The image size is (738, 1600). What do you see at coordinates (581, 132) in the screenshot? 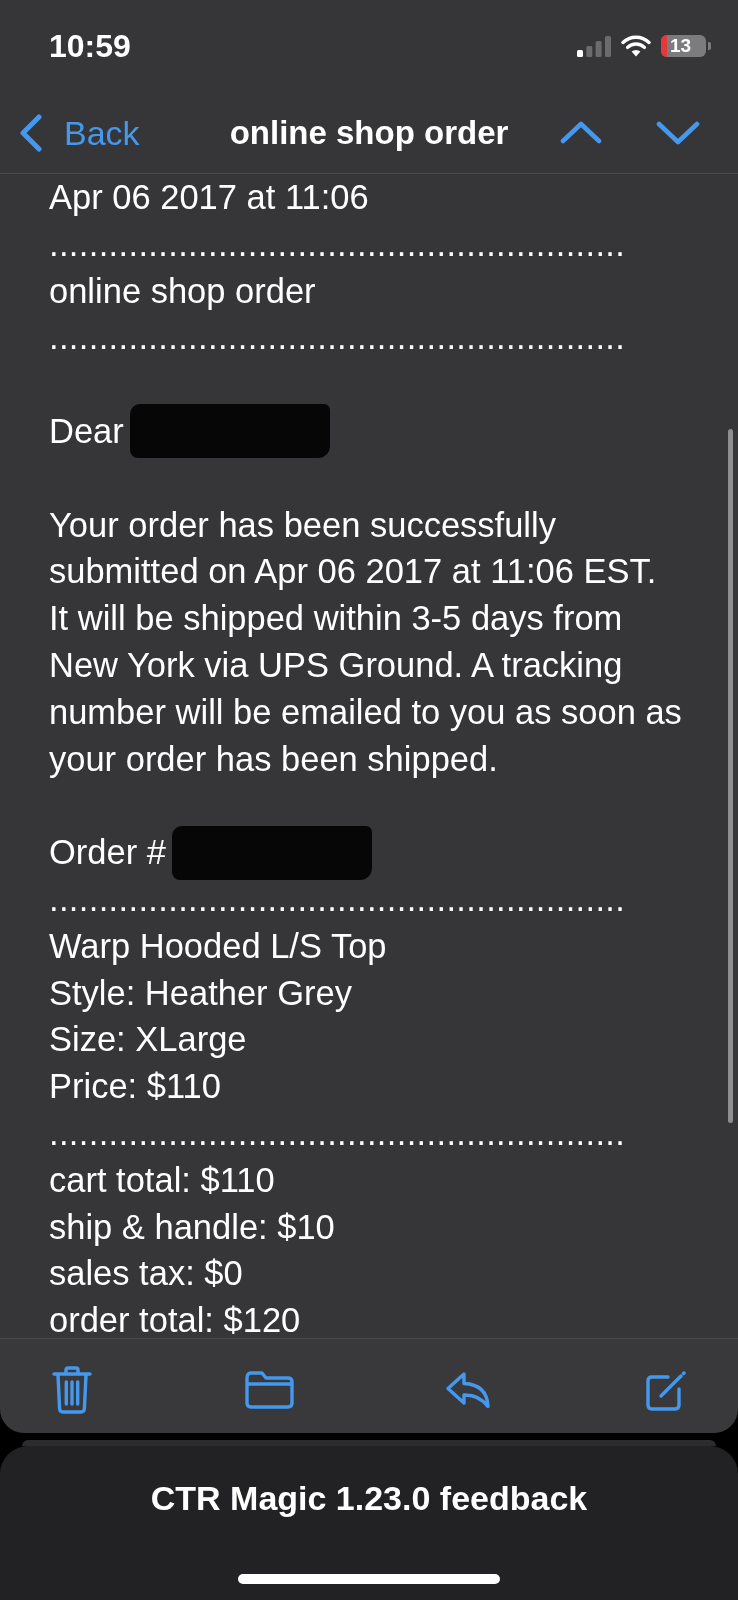
I see `chevron-up-icon` at bounding box center [581, 132].